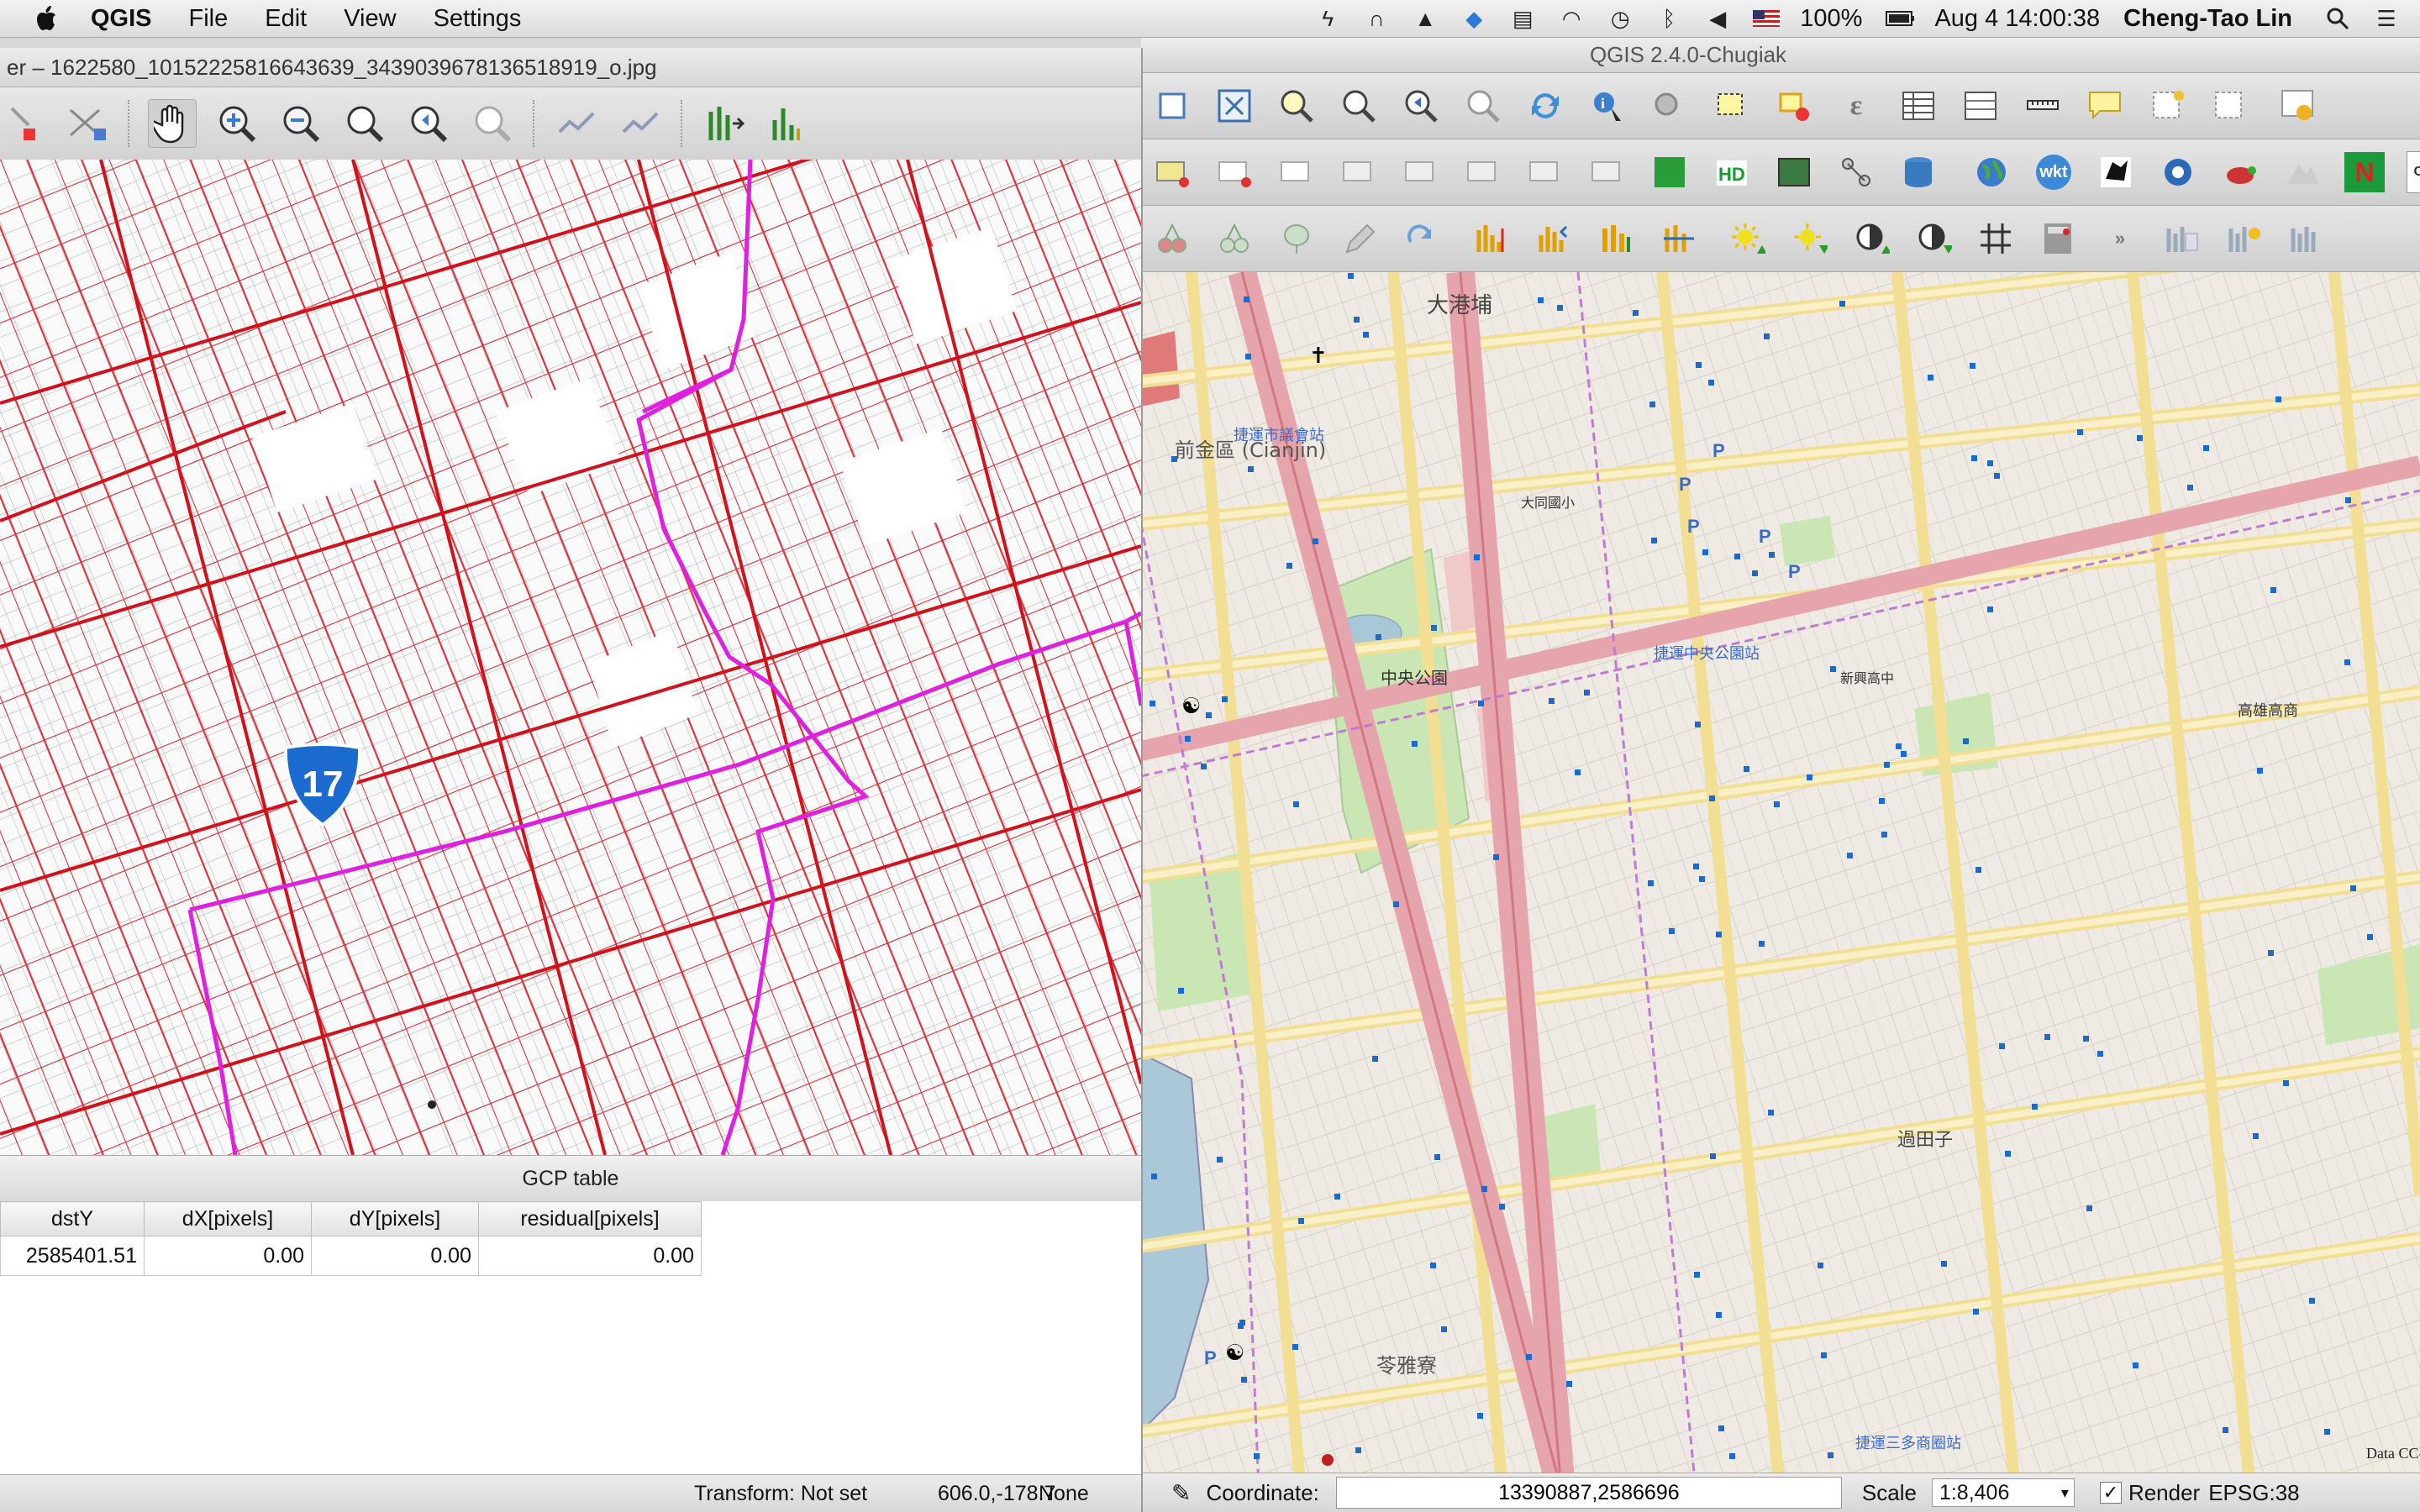 Image resolution: width=2420 pixels, height=1512 pixels. What do you see at coordinates (1669, 172) in the screenshot?
I see `plugin-green-layer-icon` at bounding box center [1669, 172].